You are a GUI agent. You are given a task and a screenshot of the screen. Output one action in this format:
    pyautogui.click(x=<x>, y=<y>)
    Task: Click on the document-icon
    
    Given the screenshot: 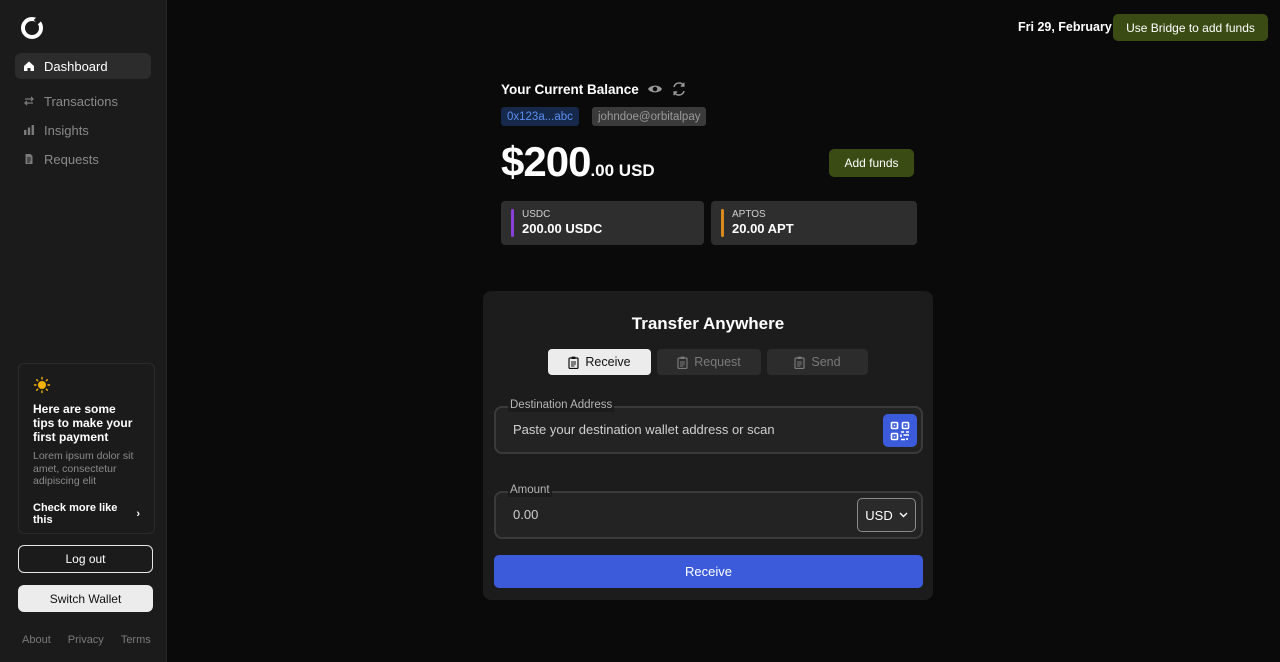 What is the action you would take?
    pyautogui.click(x=29, y=159)
    